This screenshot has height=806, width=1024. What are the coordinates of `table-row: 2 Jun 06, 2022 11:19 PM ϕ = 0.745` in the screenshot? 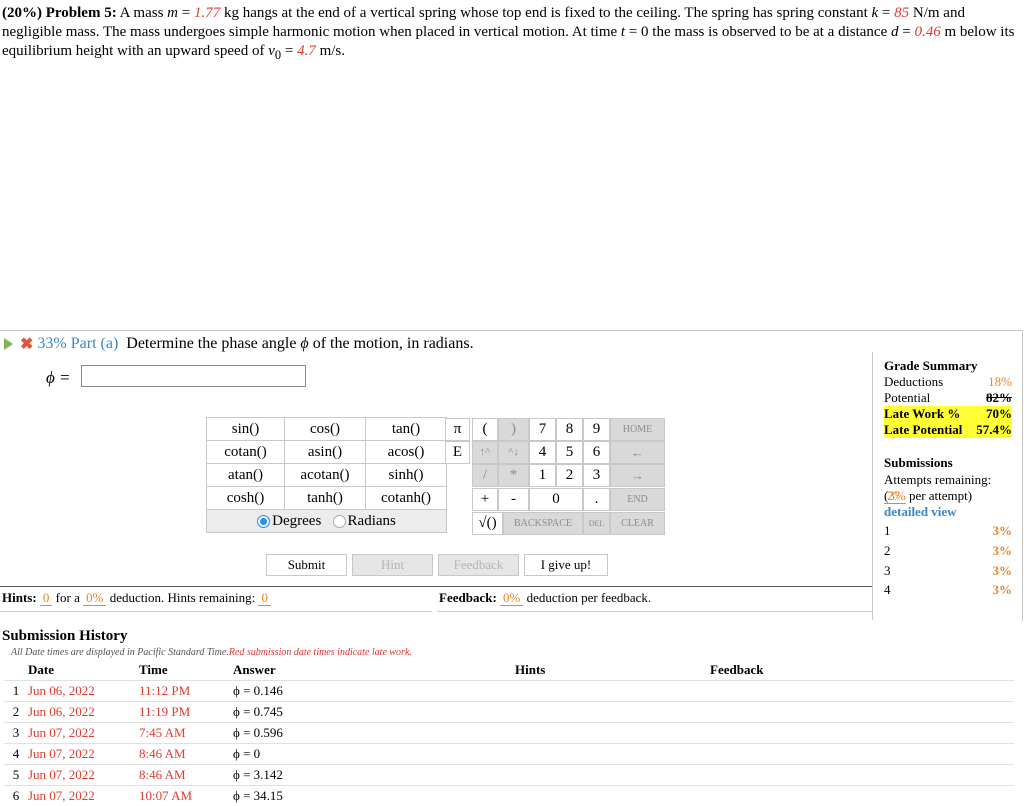 It's located at (509, 712).